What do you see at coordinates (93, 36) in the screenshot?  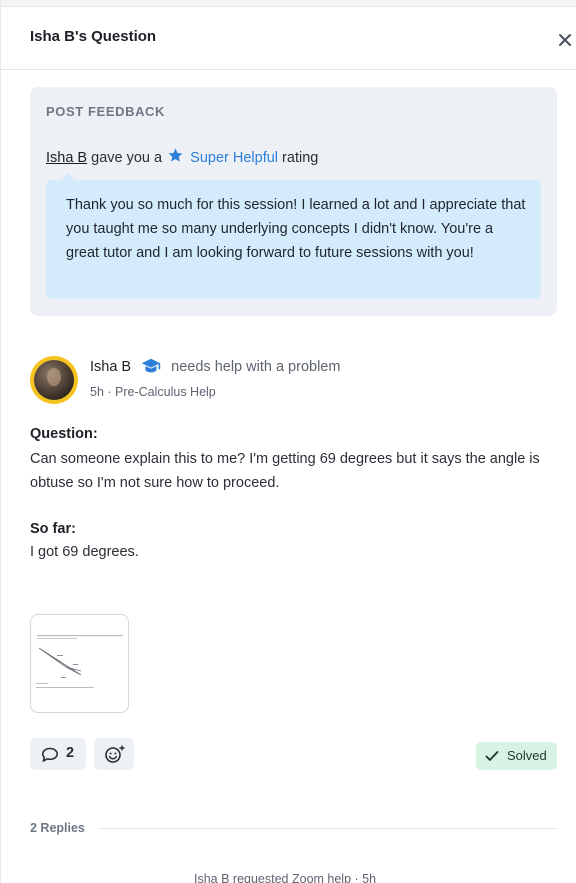 I see `panel-title: Isha B's Question` at bounding box center [93, 36].